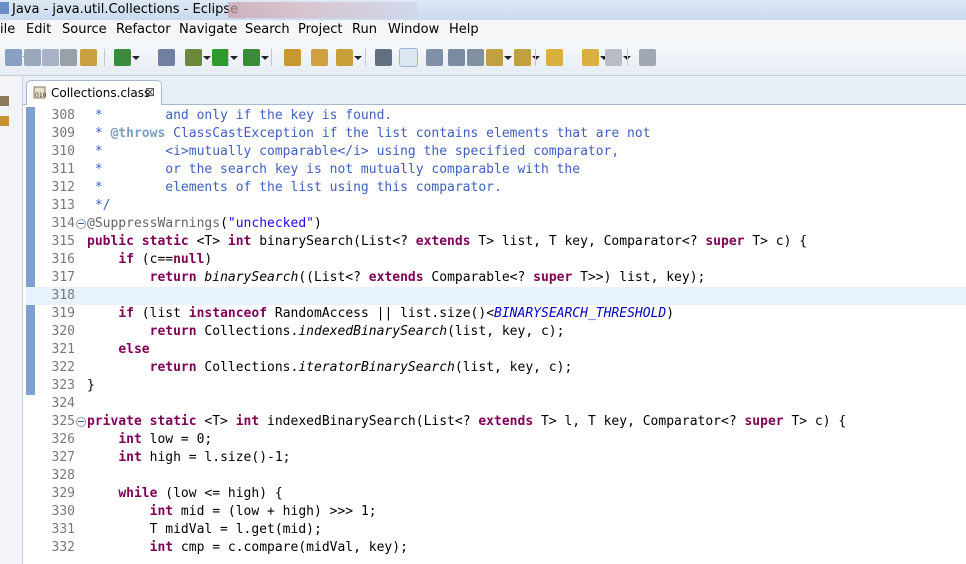 The height and width of the screenshot is (564, 966). I want to click on code-line: 327 int high = l.size()-1;, so click(496, 458).